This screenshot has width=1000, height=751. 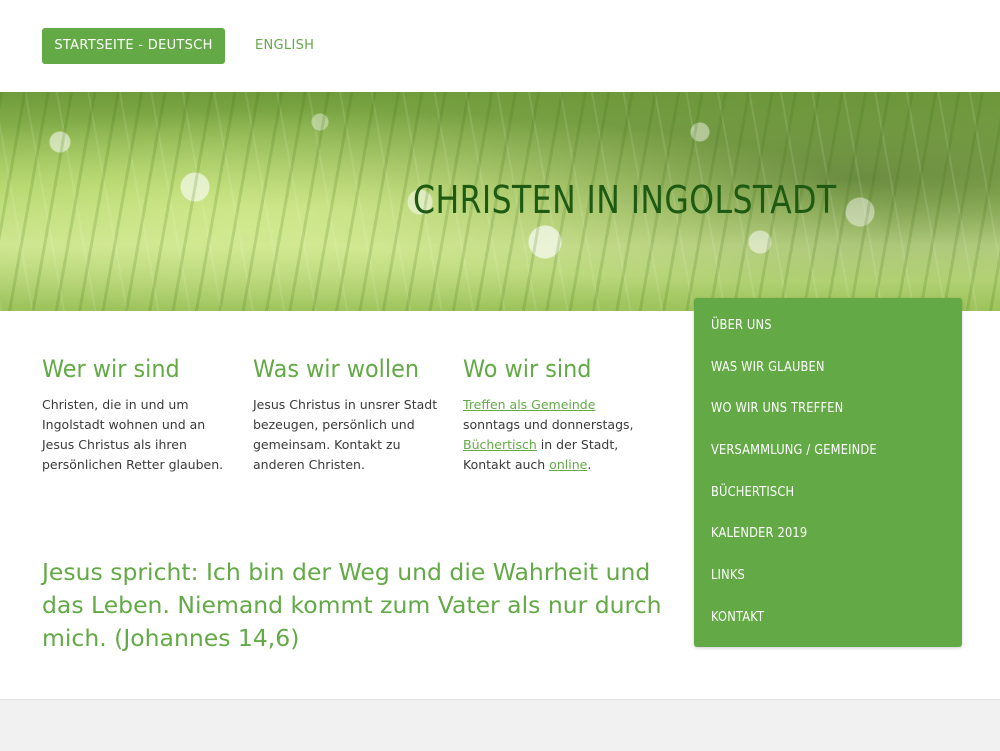 I want to click on buechertisch-link: Büchertisch, so click(x=500, y=444).